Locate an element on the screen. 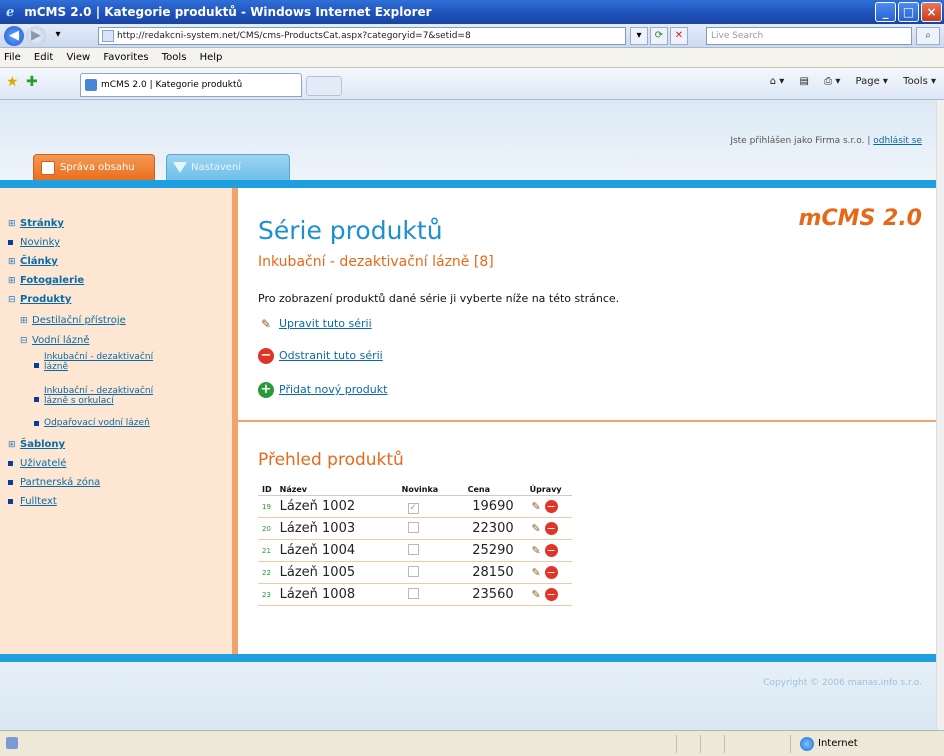 Image resolution: width=944 pixels, height=756 pixels. search-icon: ⌕ is located at coordinates (928, 36).